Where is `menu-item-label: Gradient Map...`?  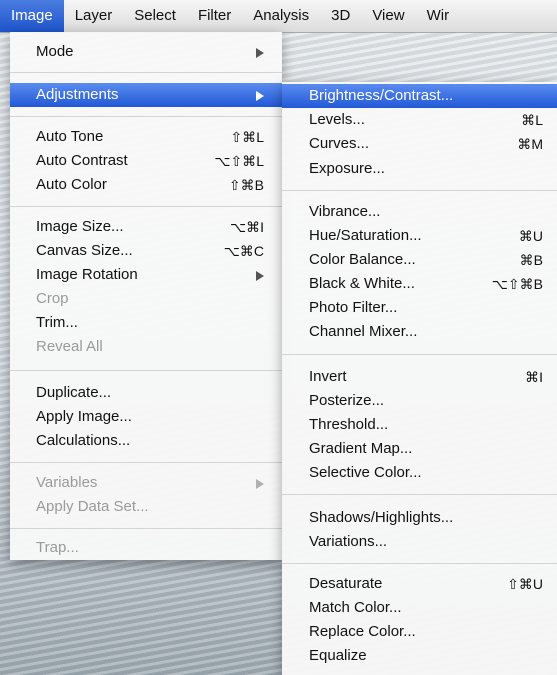
menu-item-label: Gradient Map... is located at coordinates (361, 448).